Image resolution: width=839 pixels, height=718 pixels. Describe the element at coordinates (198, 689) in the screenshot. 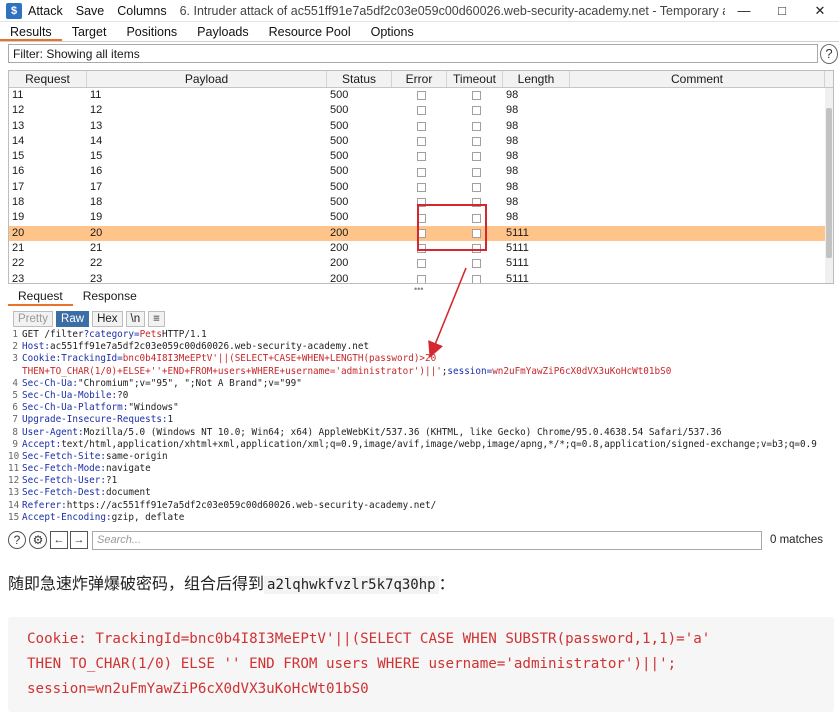

I see `code-line: session=wn2uFmYawZiP6cX0dVX3uKoHcWt01bS0` at that location.